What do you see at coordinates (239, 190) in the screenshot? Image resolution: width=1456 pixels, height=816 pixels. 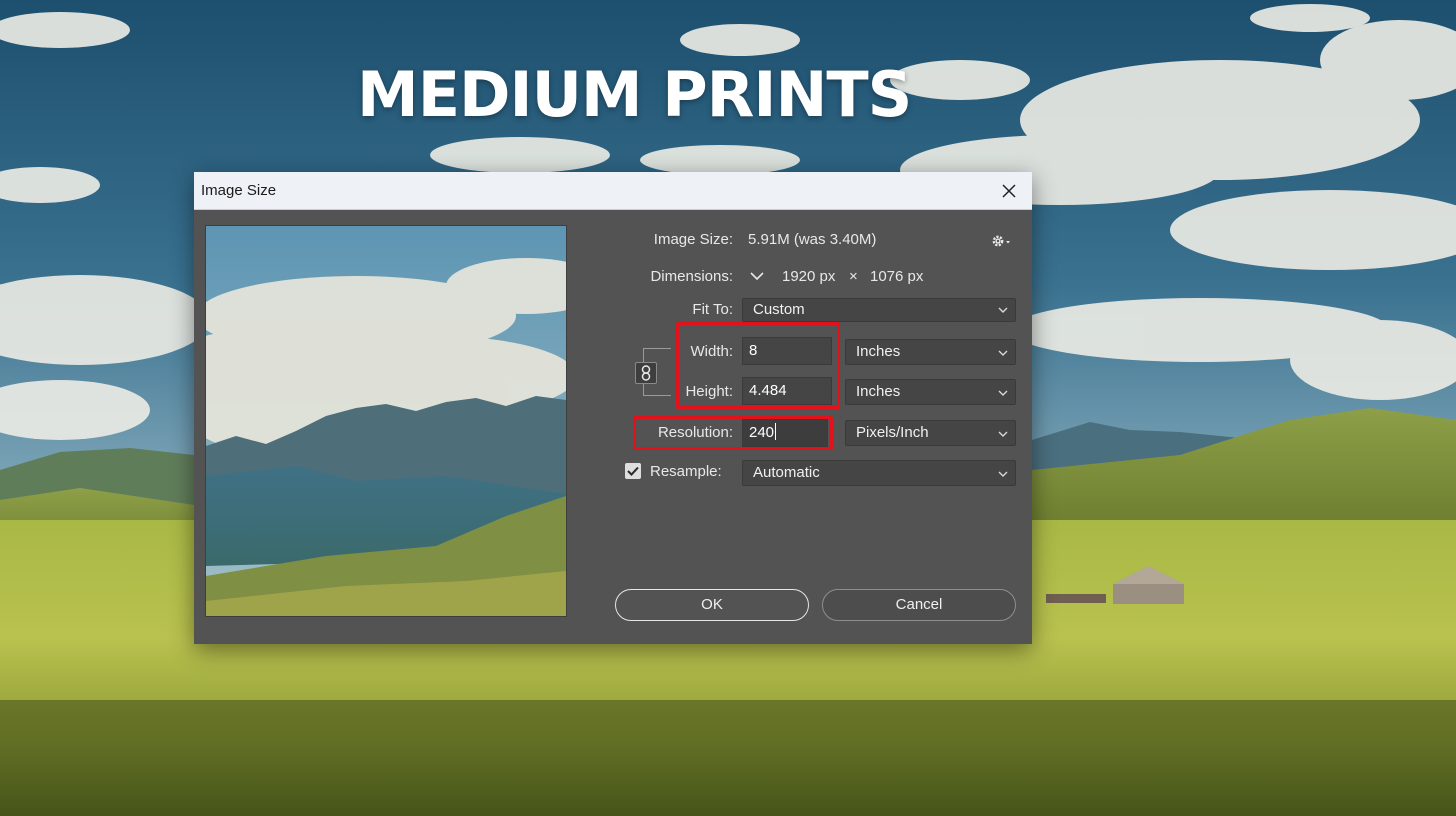 I see `dialog-title: Image Size` at bounding box center [239, 190].